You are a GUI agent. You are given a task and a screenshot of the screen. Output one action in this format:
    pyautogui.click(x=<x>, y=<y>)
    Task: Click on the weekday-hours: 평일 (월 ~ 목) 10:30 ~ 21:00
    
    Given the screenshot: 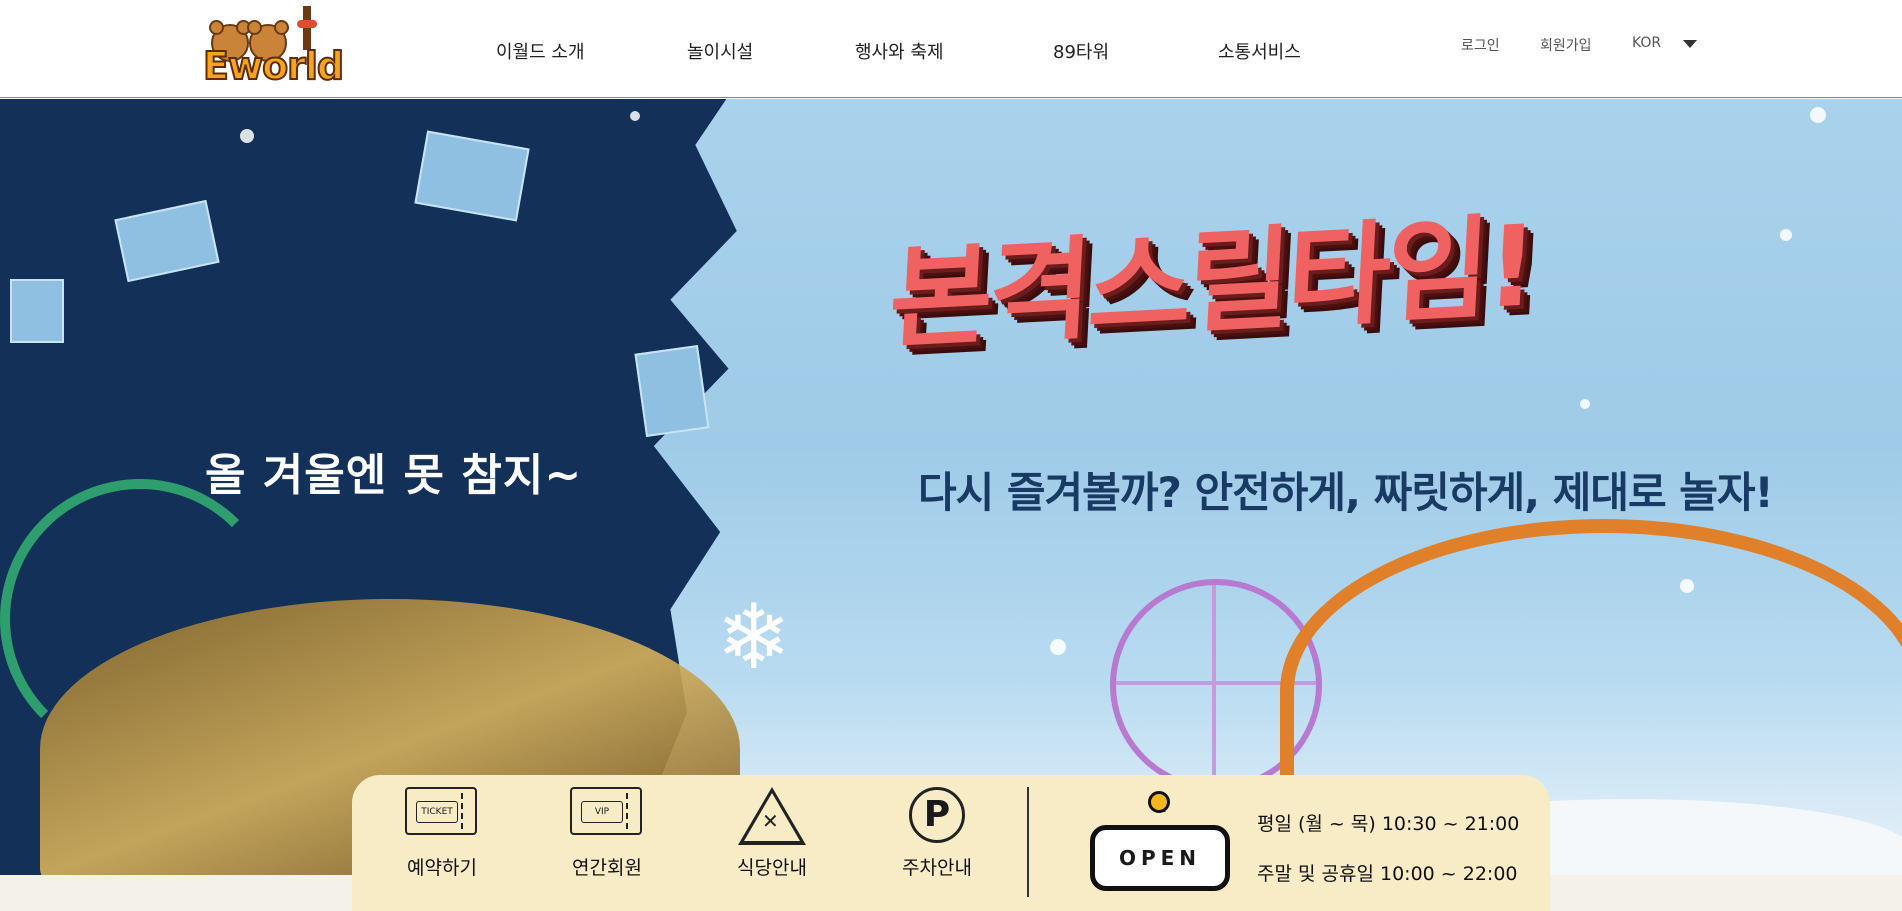 What is the action you would take?
    pyautogui.click(x=1388, y=824)
    